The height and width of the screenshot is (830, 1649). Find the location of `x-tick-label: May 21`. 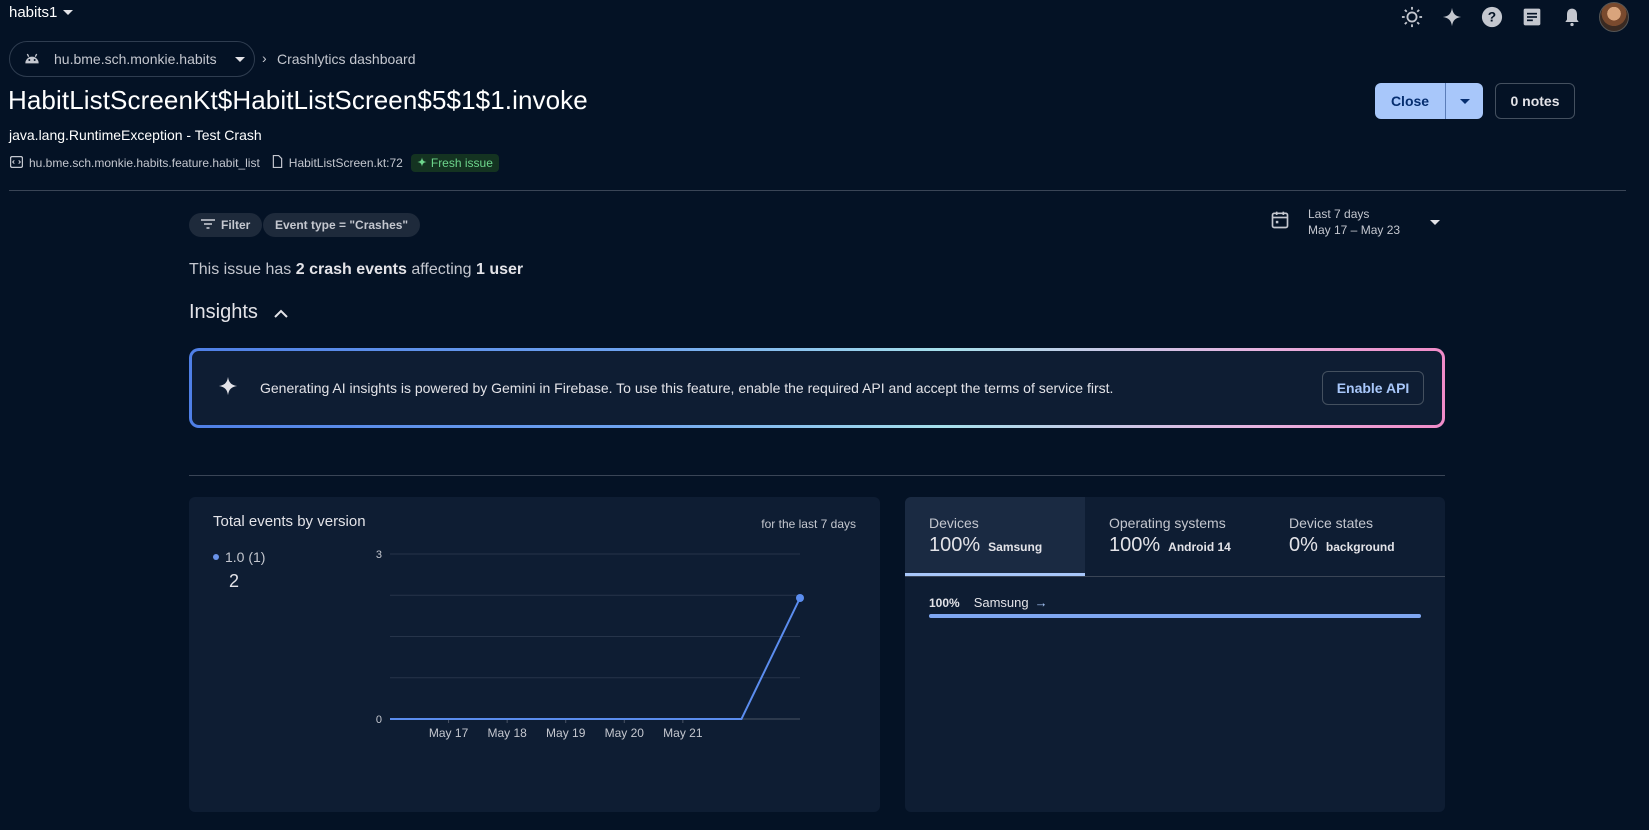

x-tick-label: May 21 is located at coordinates (683, 733).